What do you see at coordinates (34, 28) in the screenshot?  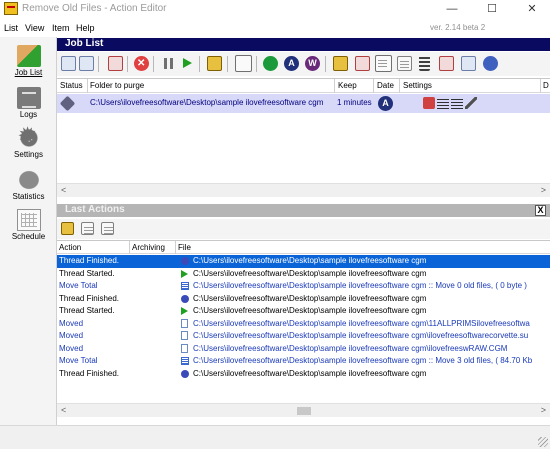 I see `menu-view: View` at bounding box center [34, 28].